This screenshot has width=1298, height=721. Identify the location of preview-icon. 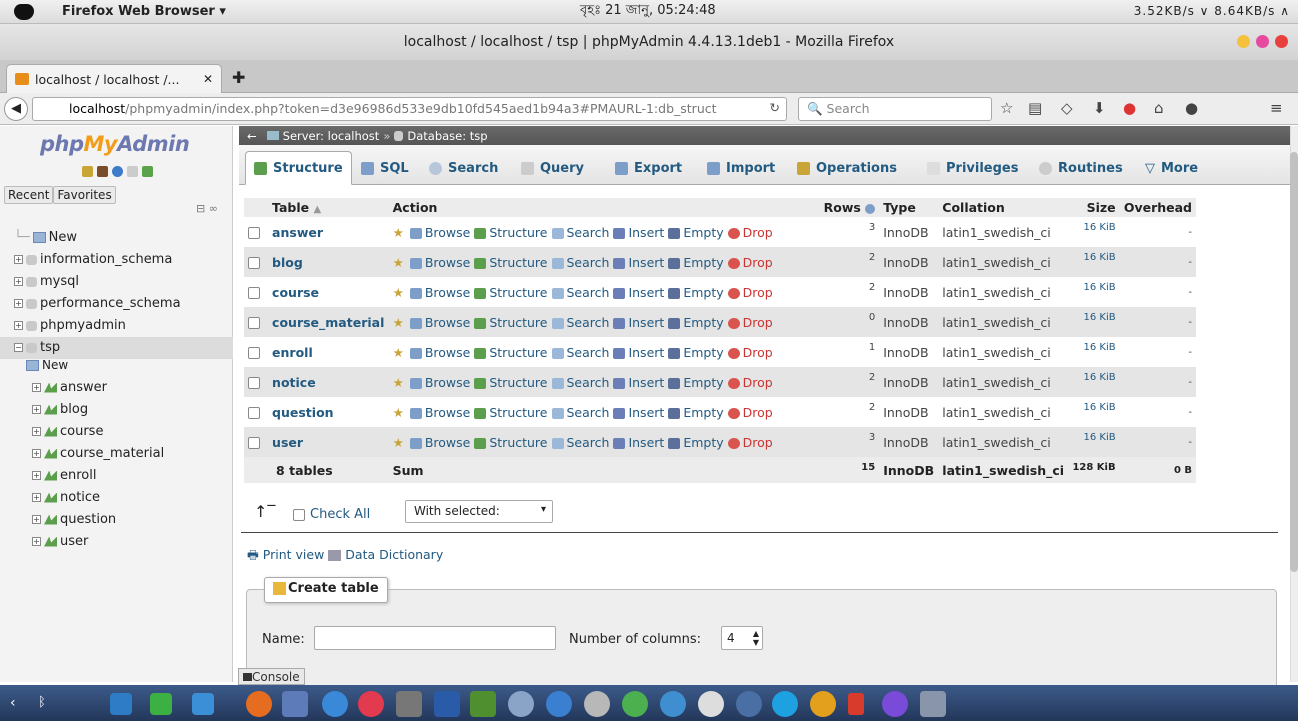
(295, 704).